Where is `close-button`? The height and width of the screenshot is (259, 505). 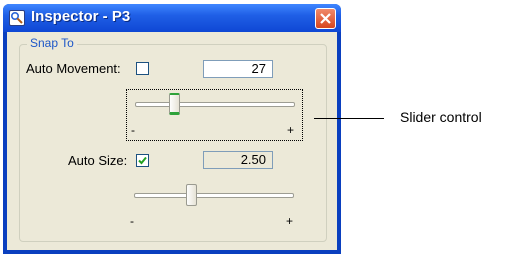
close-button is located at coordinates (325, 18).